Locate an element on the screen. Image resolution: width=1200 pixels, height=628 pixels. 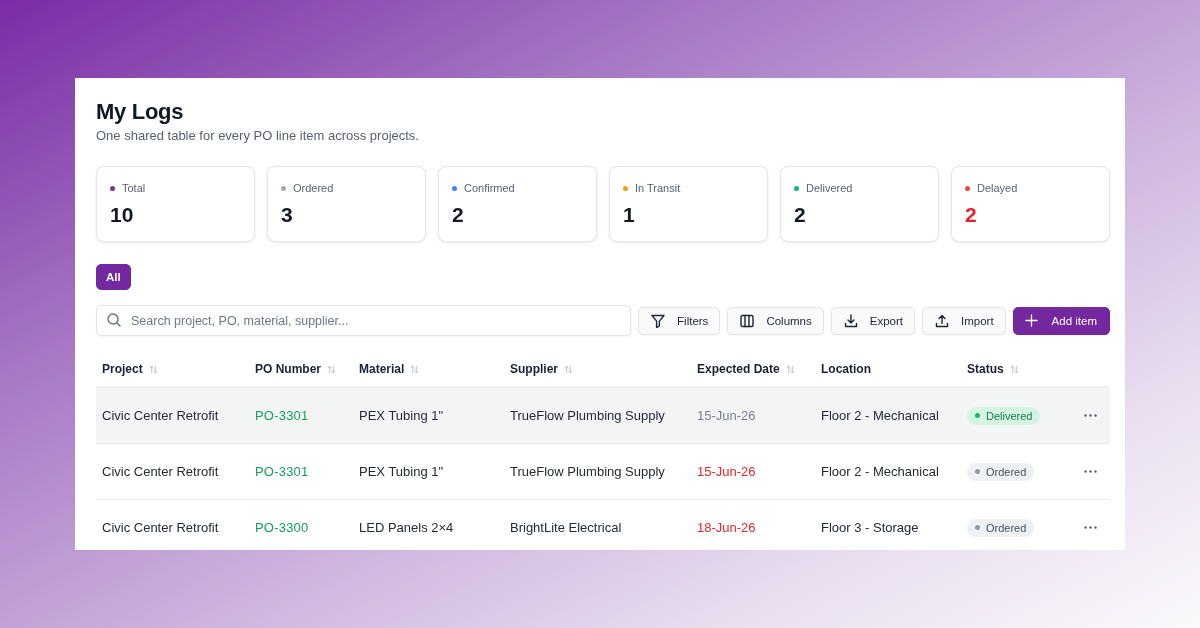
column-header: Material is located at coordinates (382, 369).